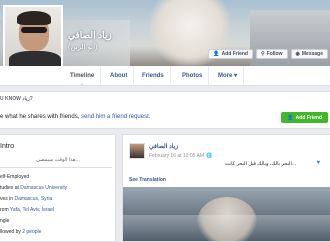 This screenshot has height=242, width=330. I want to click on message-button: ◉ Message, so click(309, 54).